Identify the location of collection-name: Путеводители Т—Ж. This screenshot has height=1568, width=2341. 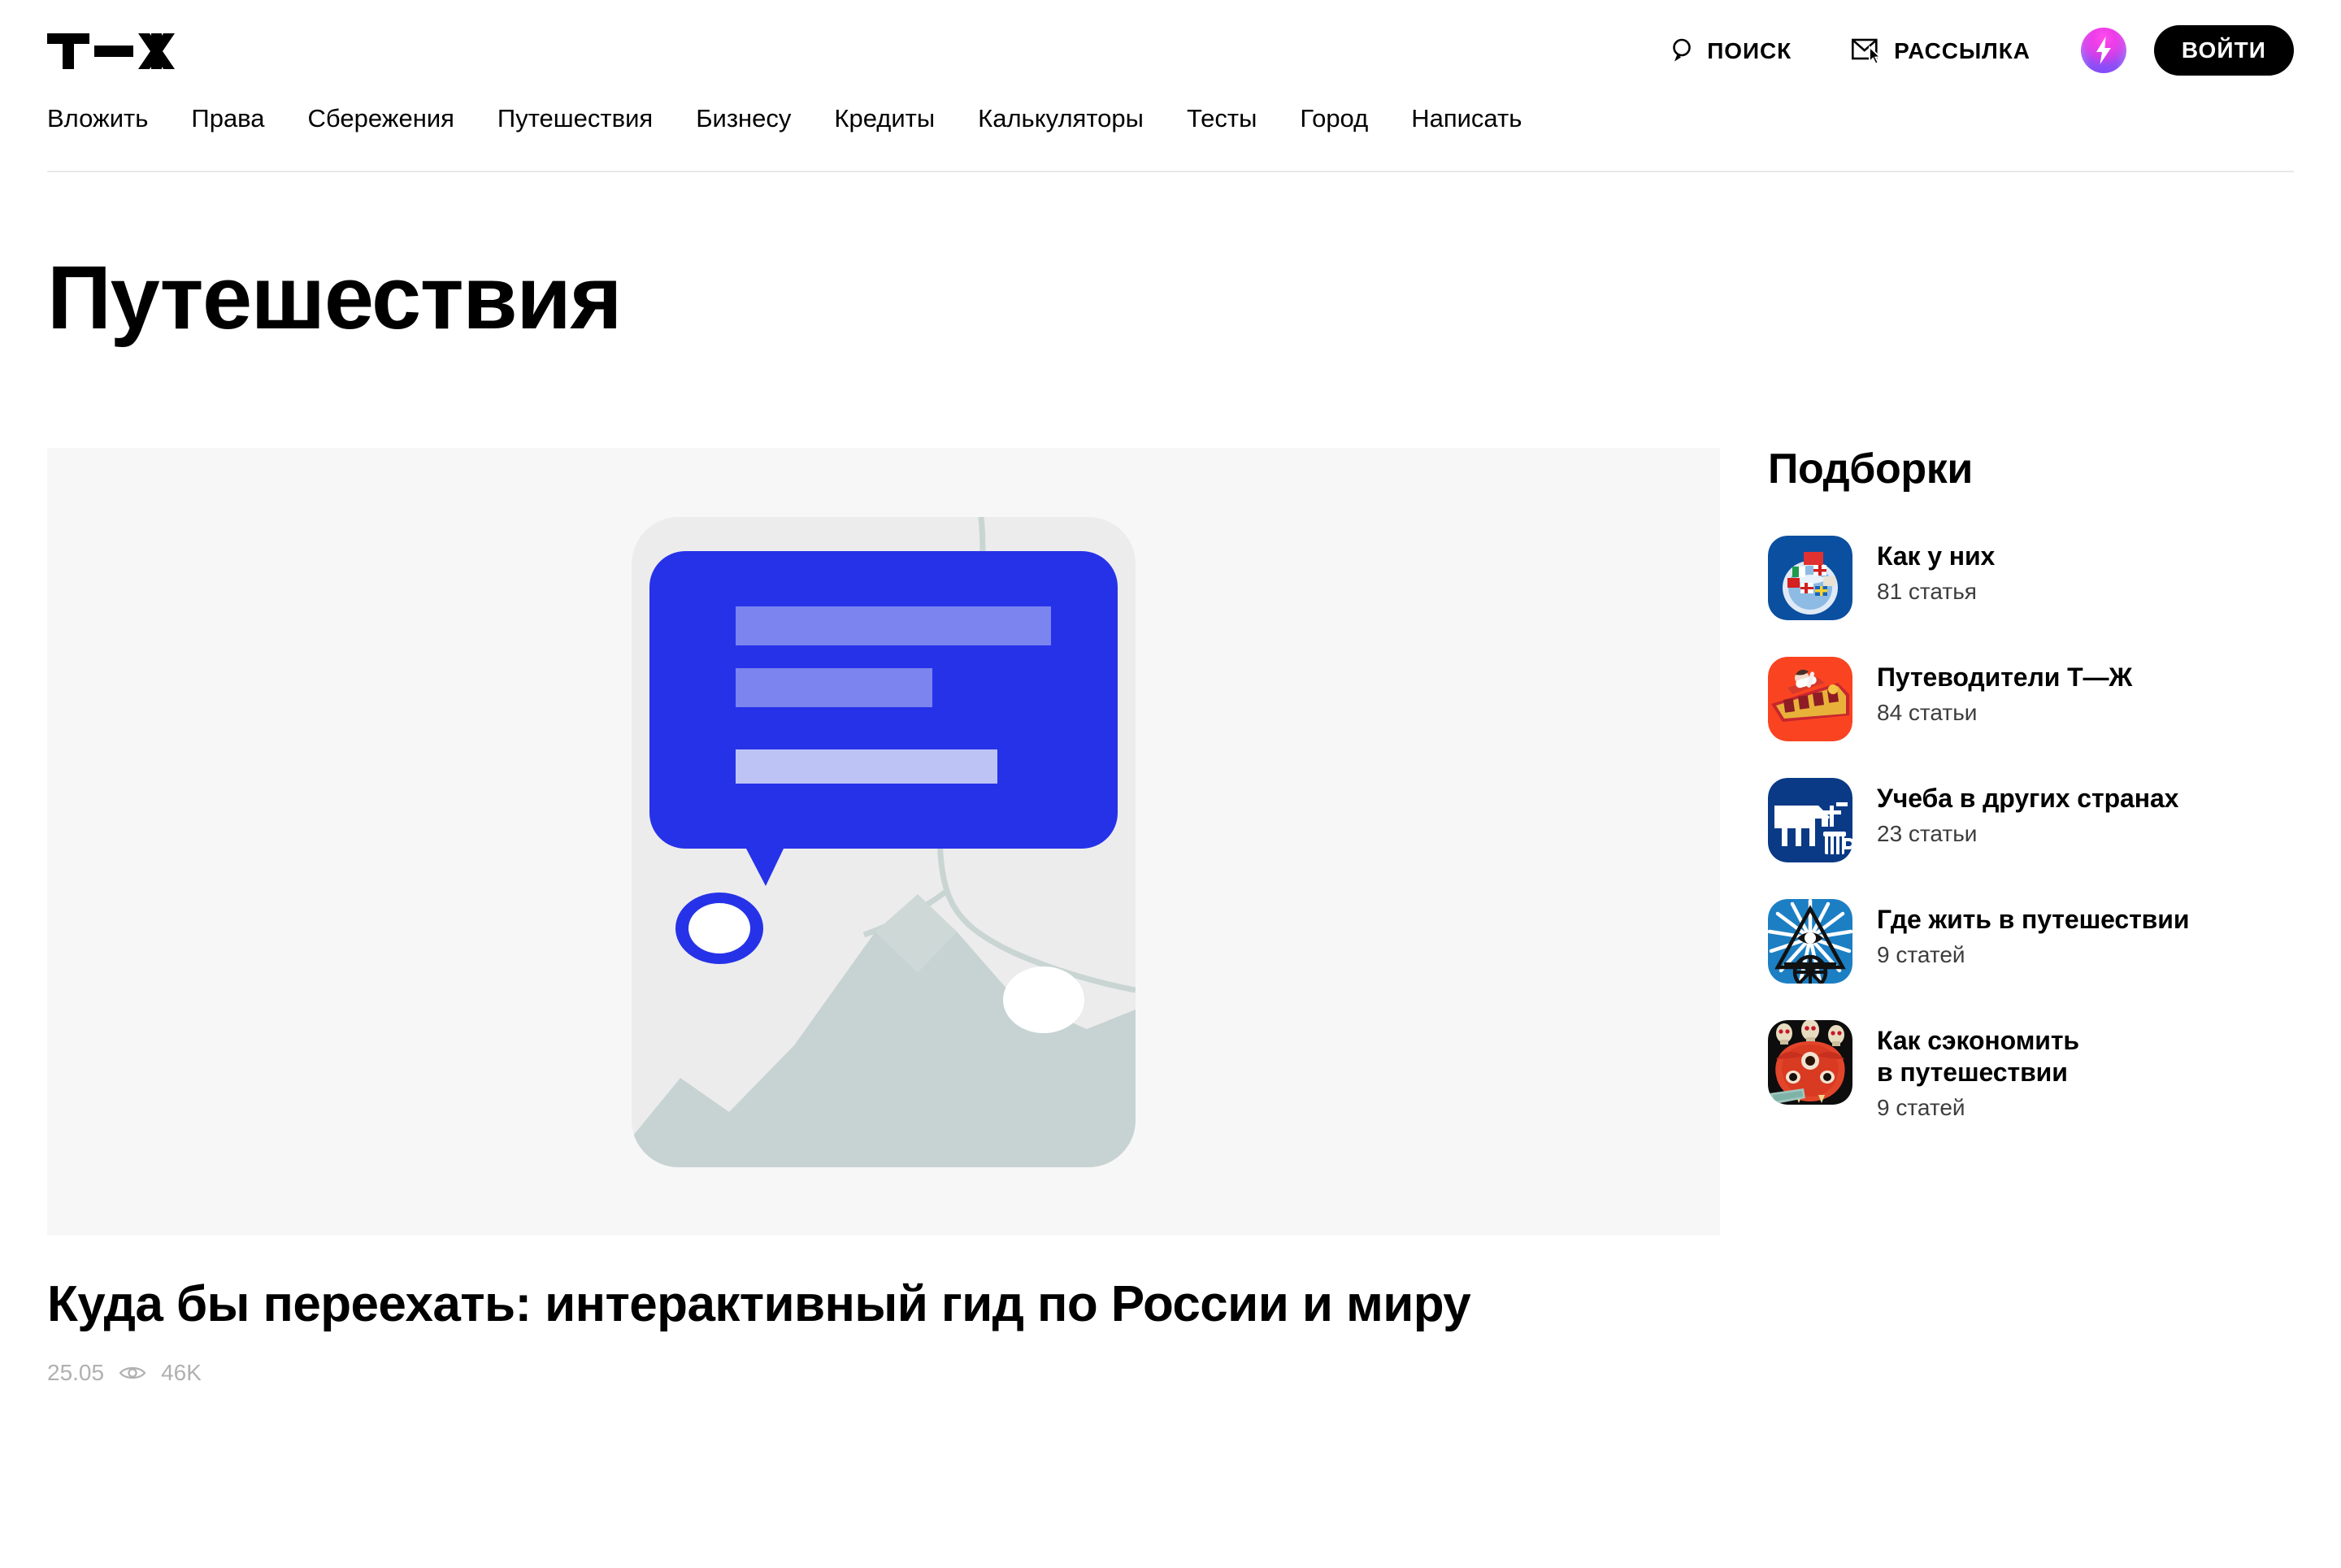
(2005, 677).